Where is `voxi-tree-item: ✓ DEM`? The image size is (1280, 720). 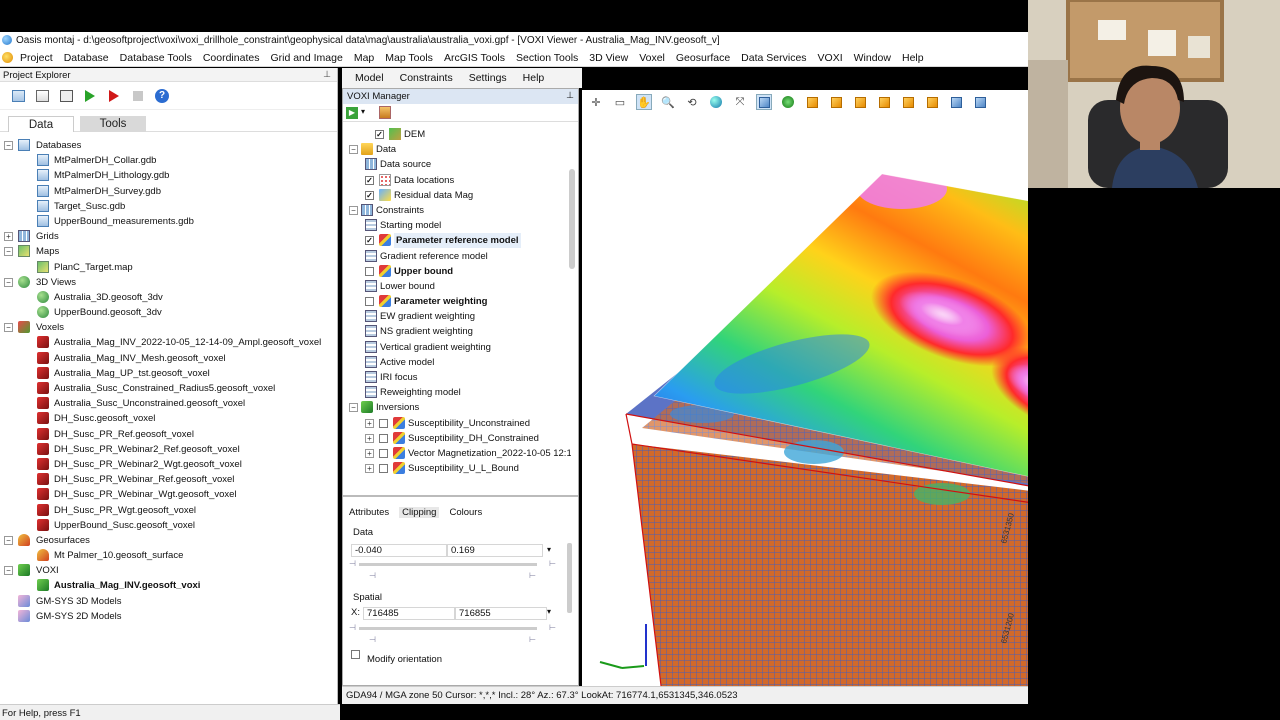 voxi-tree-item: ✓ DEM is located at coordinates (457, 134).